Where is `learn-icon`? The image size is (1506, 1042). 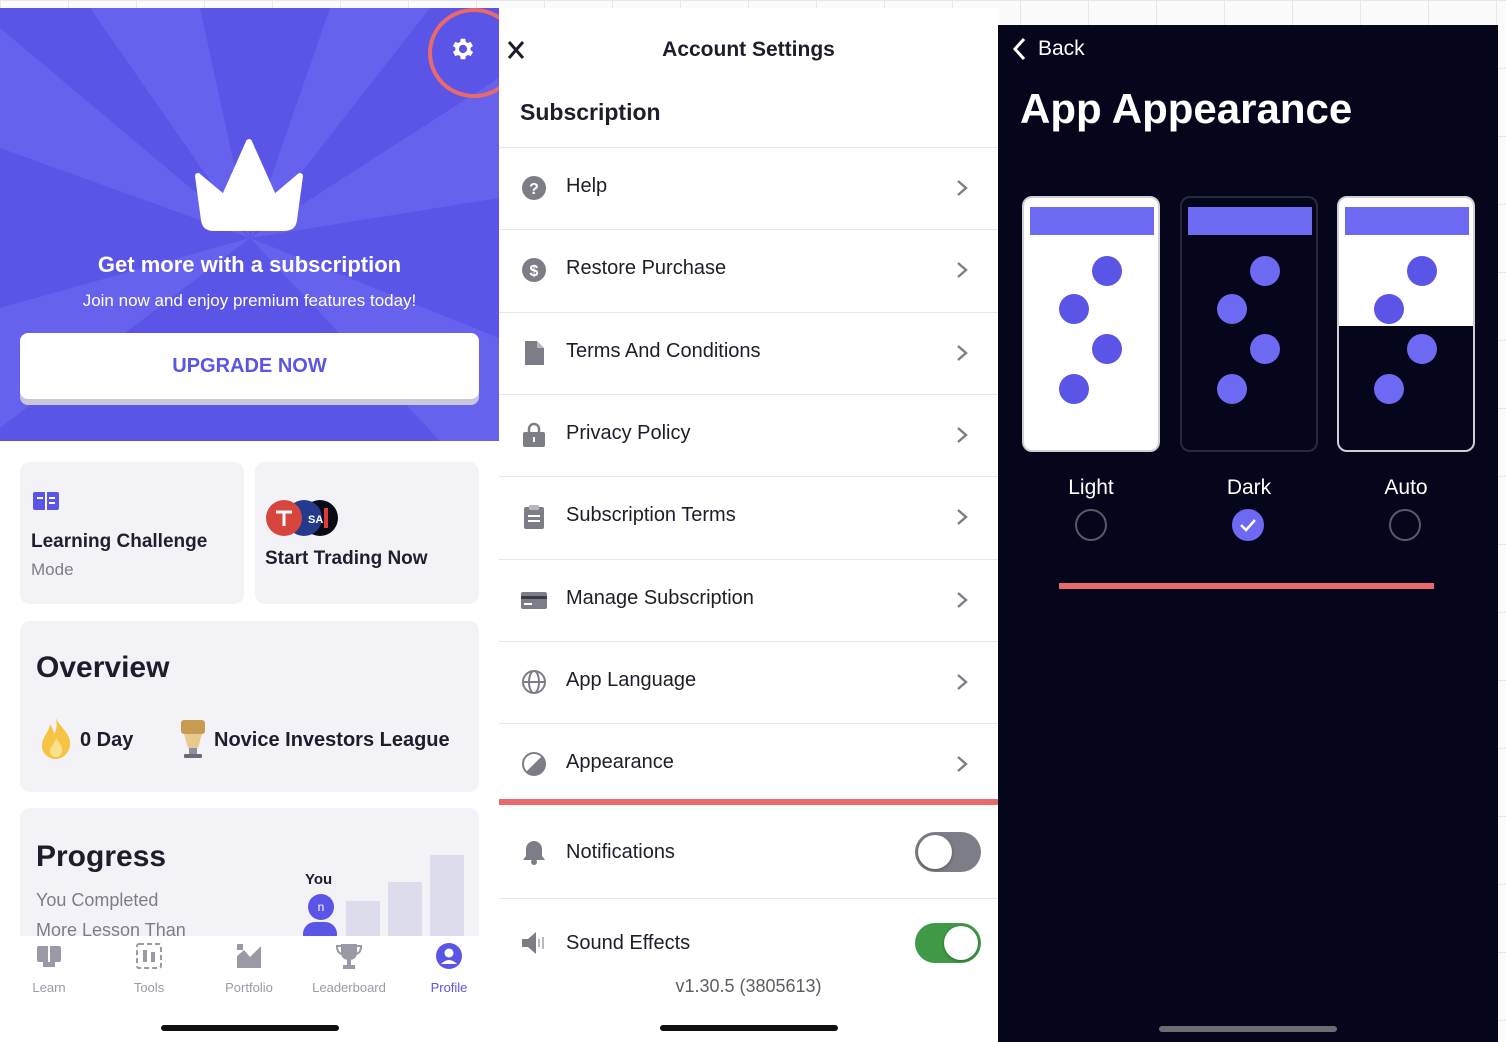 learn-icon is located at coordinates (49, 956).